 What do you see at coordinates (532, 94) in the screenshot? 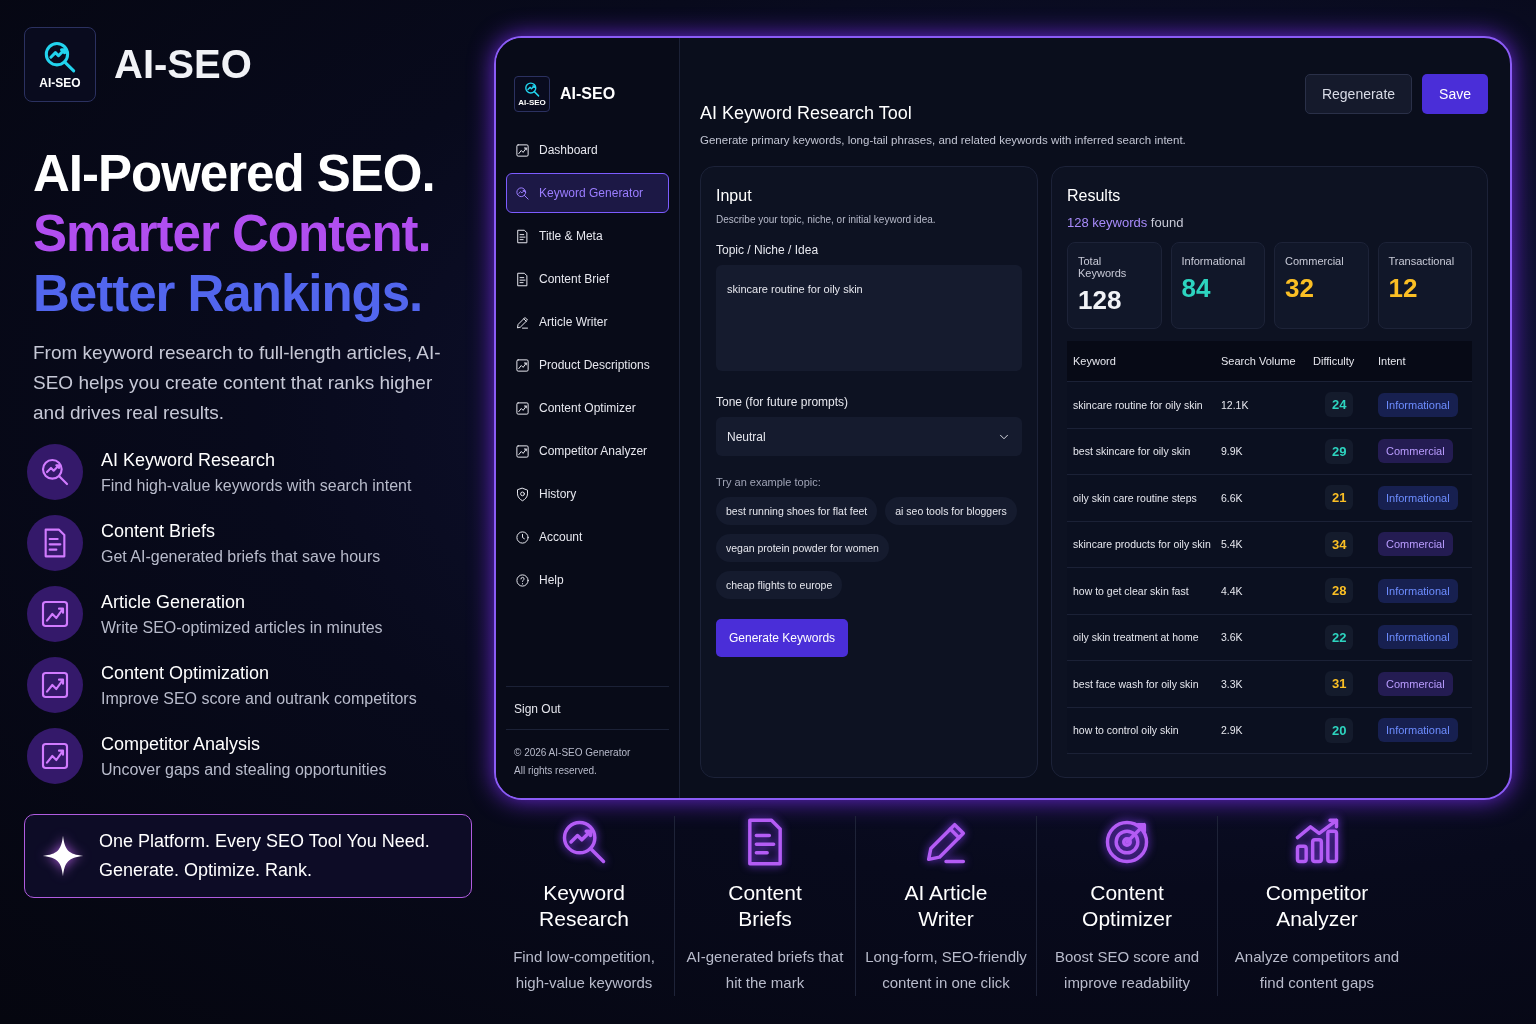
I see `app-logo: AI-SEO` at bounding box center [532, 94].